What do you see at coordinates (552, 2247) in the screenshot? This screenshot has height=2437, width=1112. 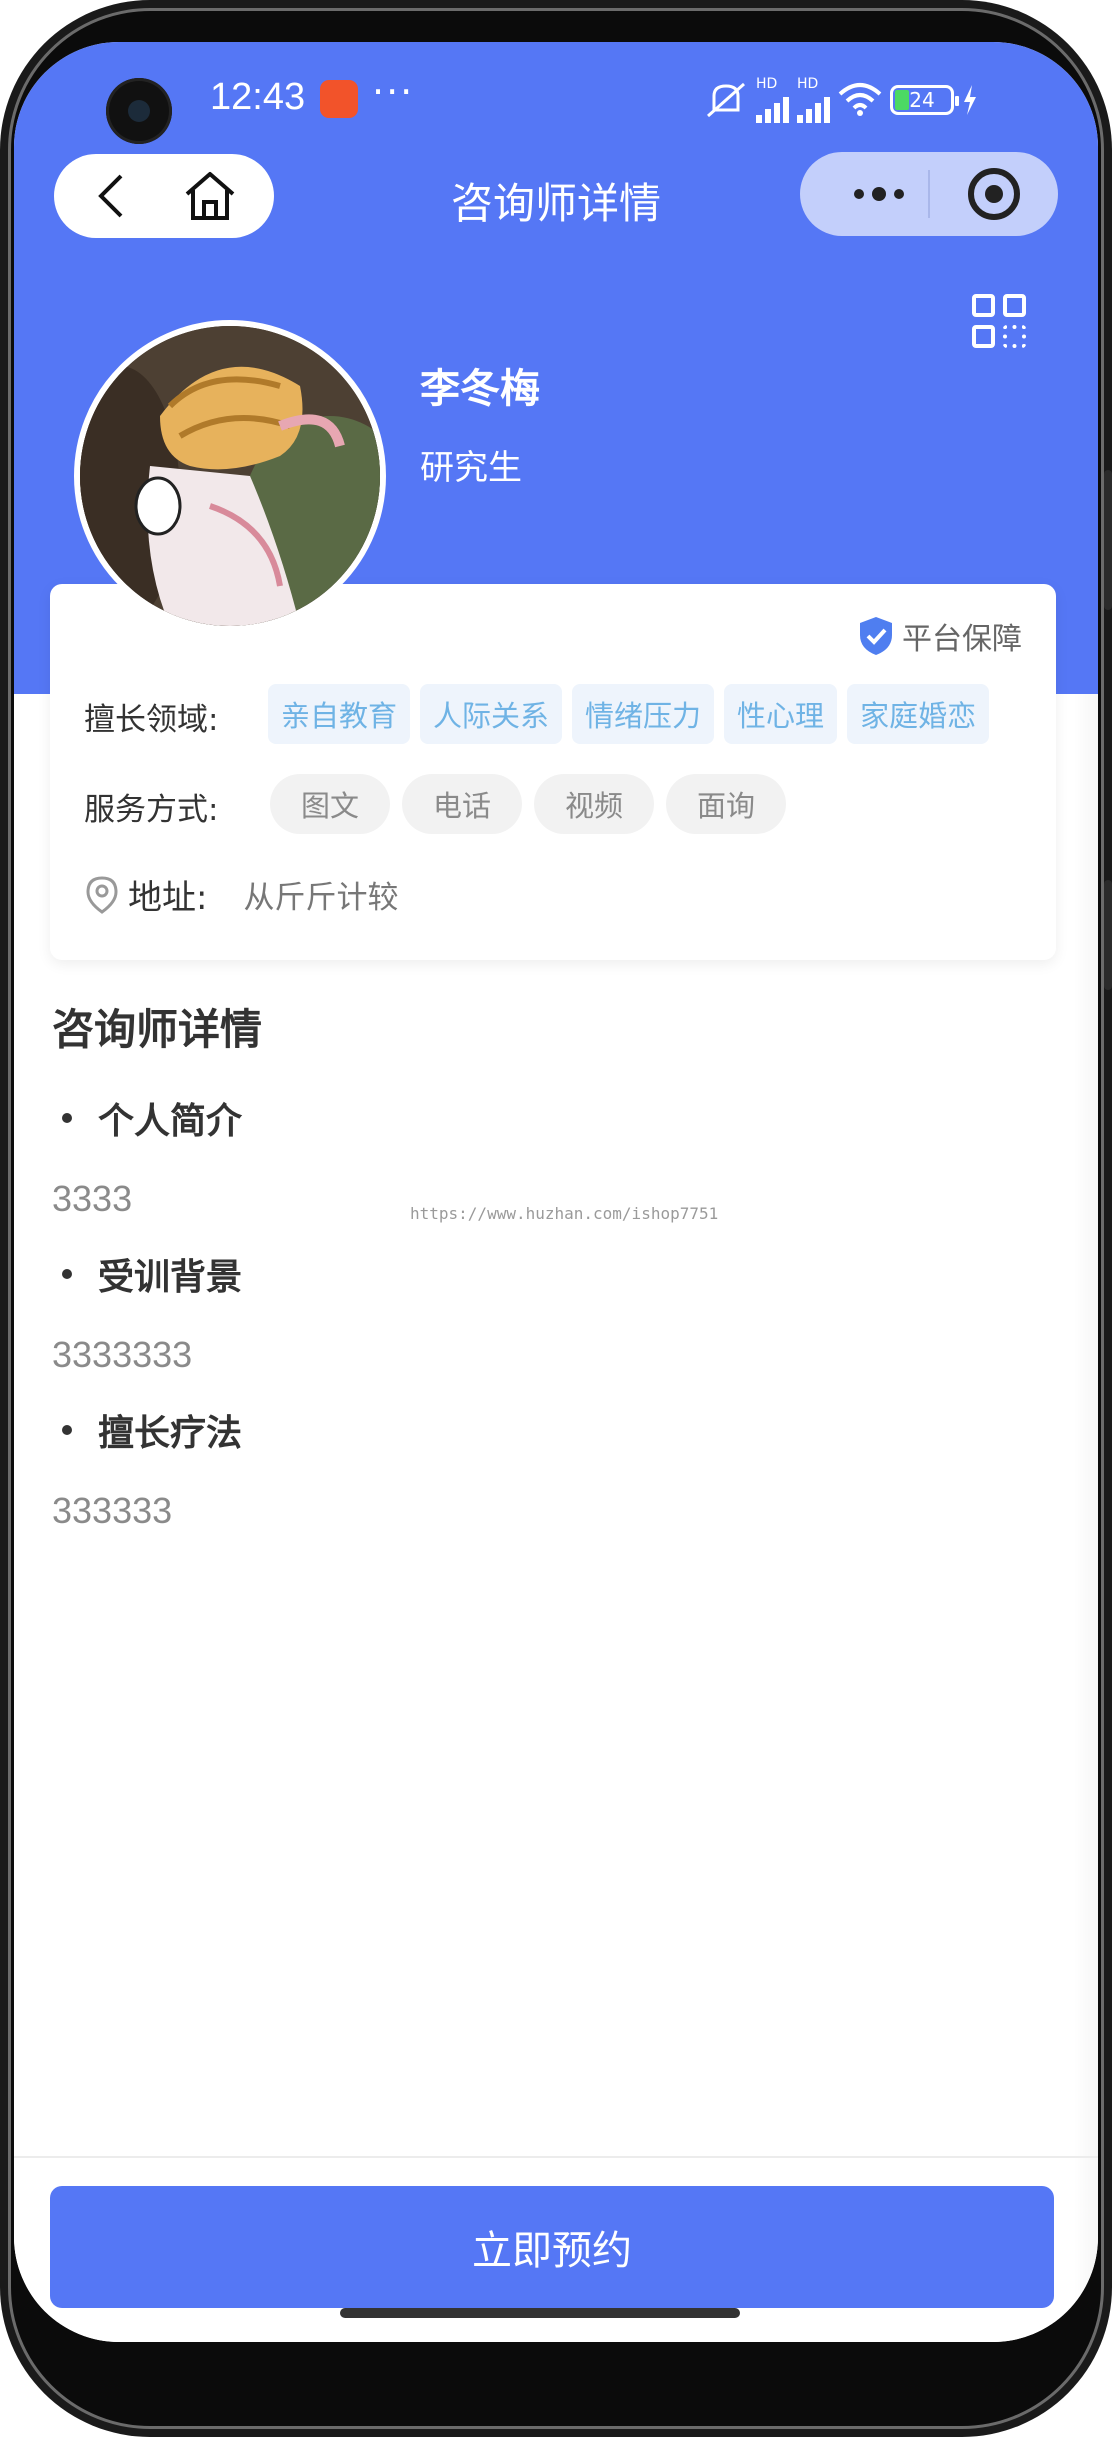 I see `book-now-button: 立即预约` at bounding box center [552, 2247].